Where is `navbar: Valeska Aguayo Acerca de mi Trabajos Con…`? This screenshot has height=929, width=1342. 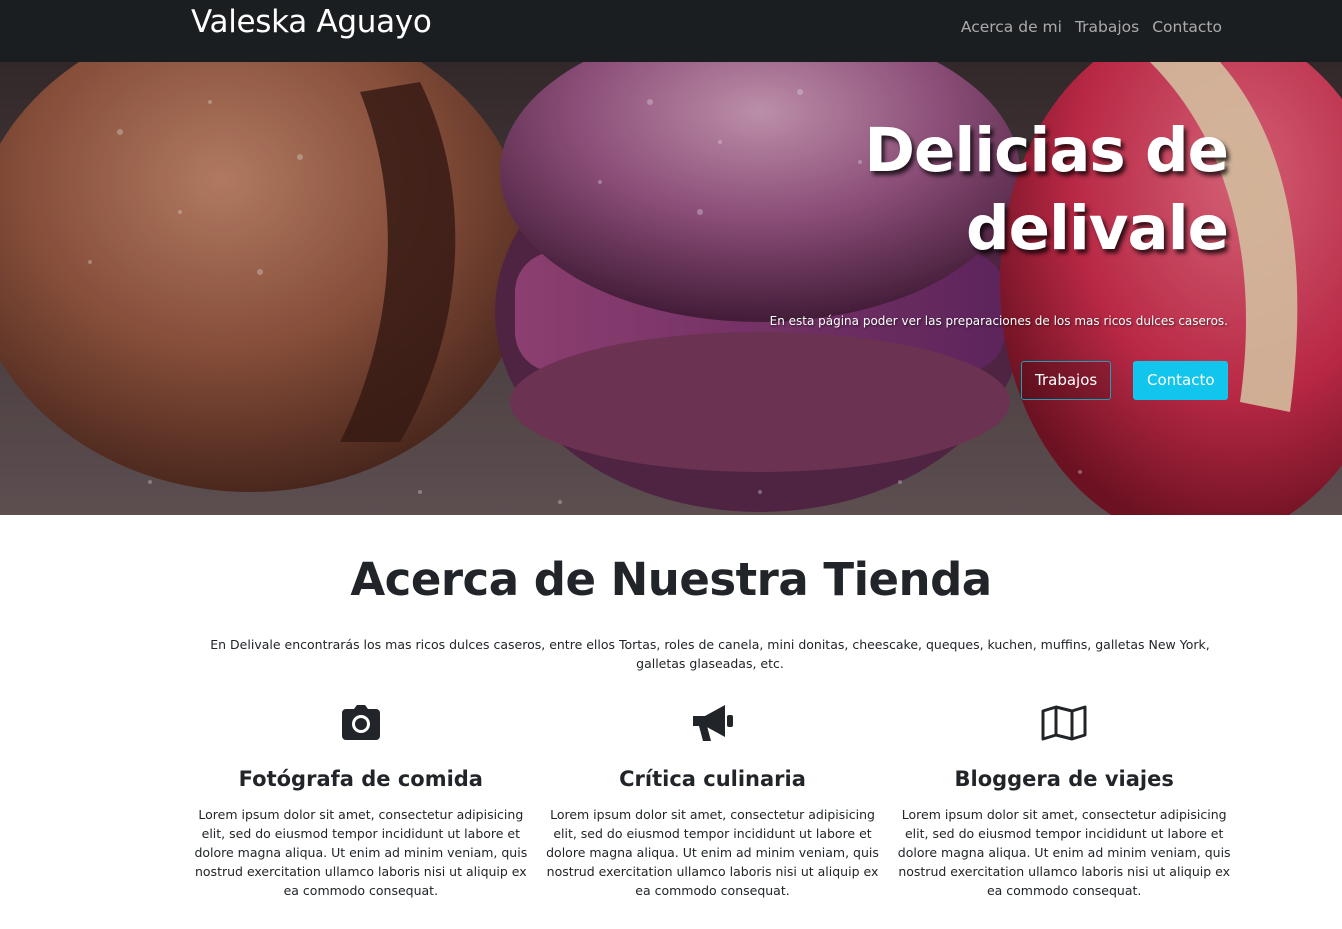
navbar: Valeska Aguayo Acerca de mi Trabajos Con… is located at coordinates (671, 31).